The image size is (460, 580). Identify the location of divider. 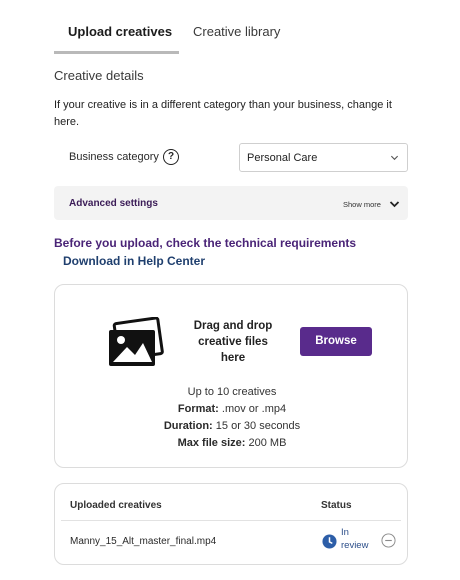
(231, 520).